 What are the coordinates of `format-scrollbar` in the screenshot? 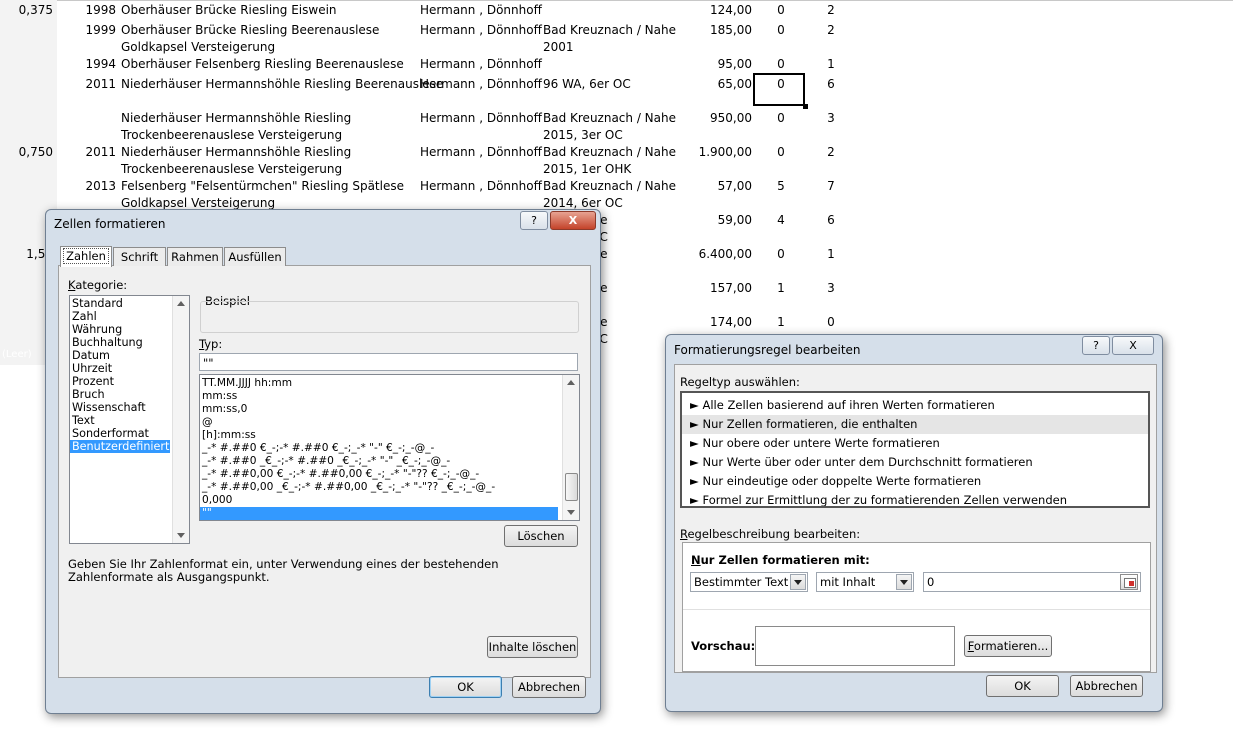 It's located at (570, 447).